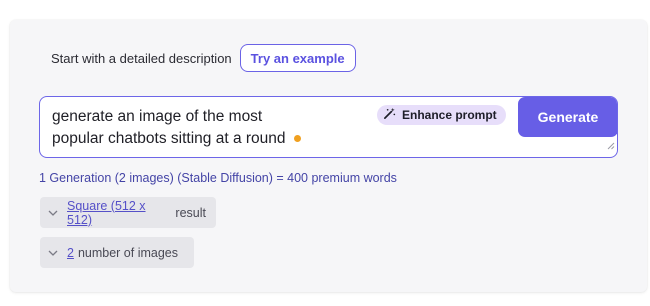  I want to click on count-value-link: 2, so click(70, 253).